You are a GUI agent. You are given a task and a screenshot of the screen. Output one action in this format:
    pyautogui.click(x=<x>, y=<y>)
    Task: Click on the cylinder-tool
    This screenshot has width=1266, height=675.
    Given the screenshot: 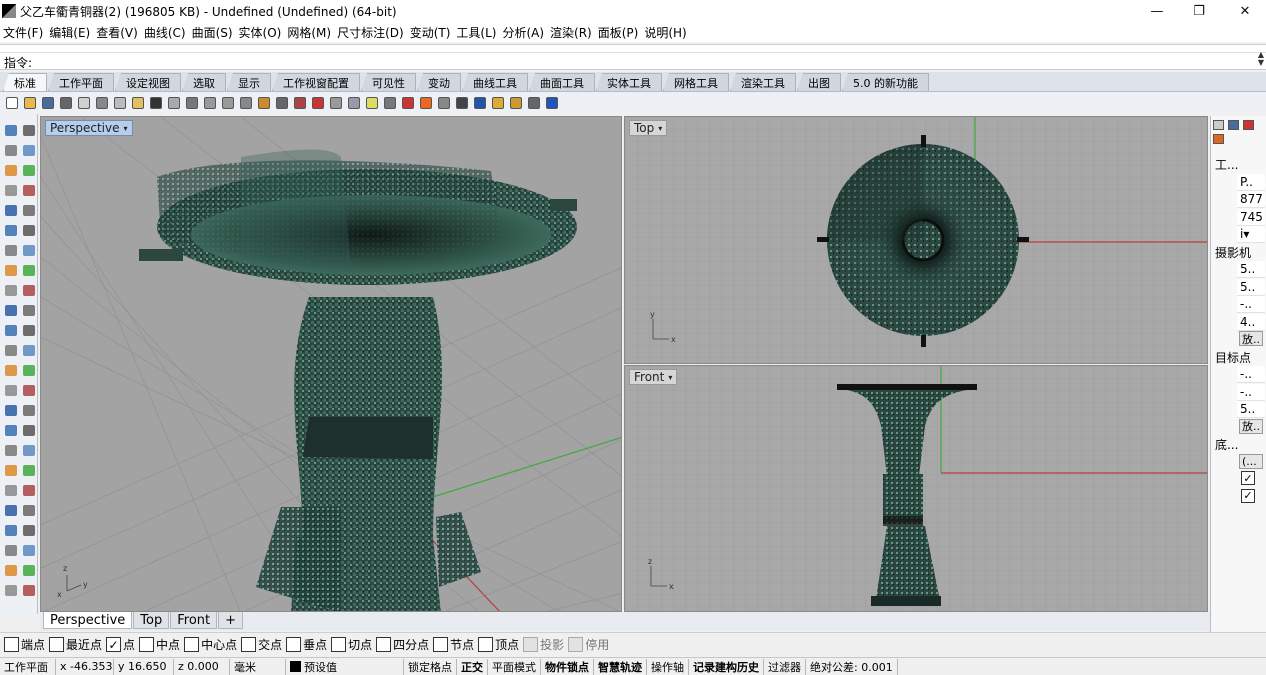 What is the action you would take?
    pyautogui.click(x=10, y=270)
    